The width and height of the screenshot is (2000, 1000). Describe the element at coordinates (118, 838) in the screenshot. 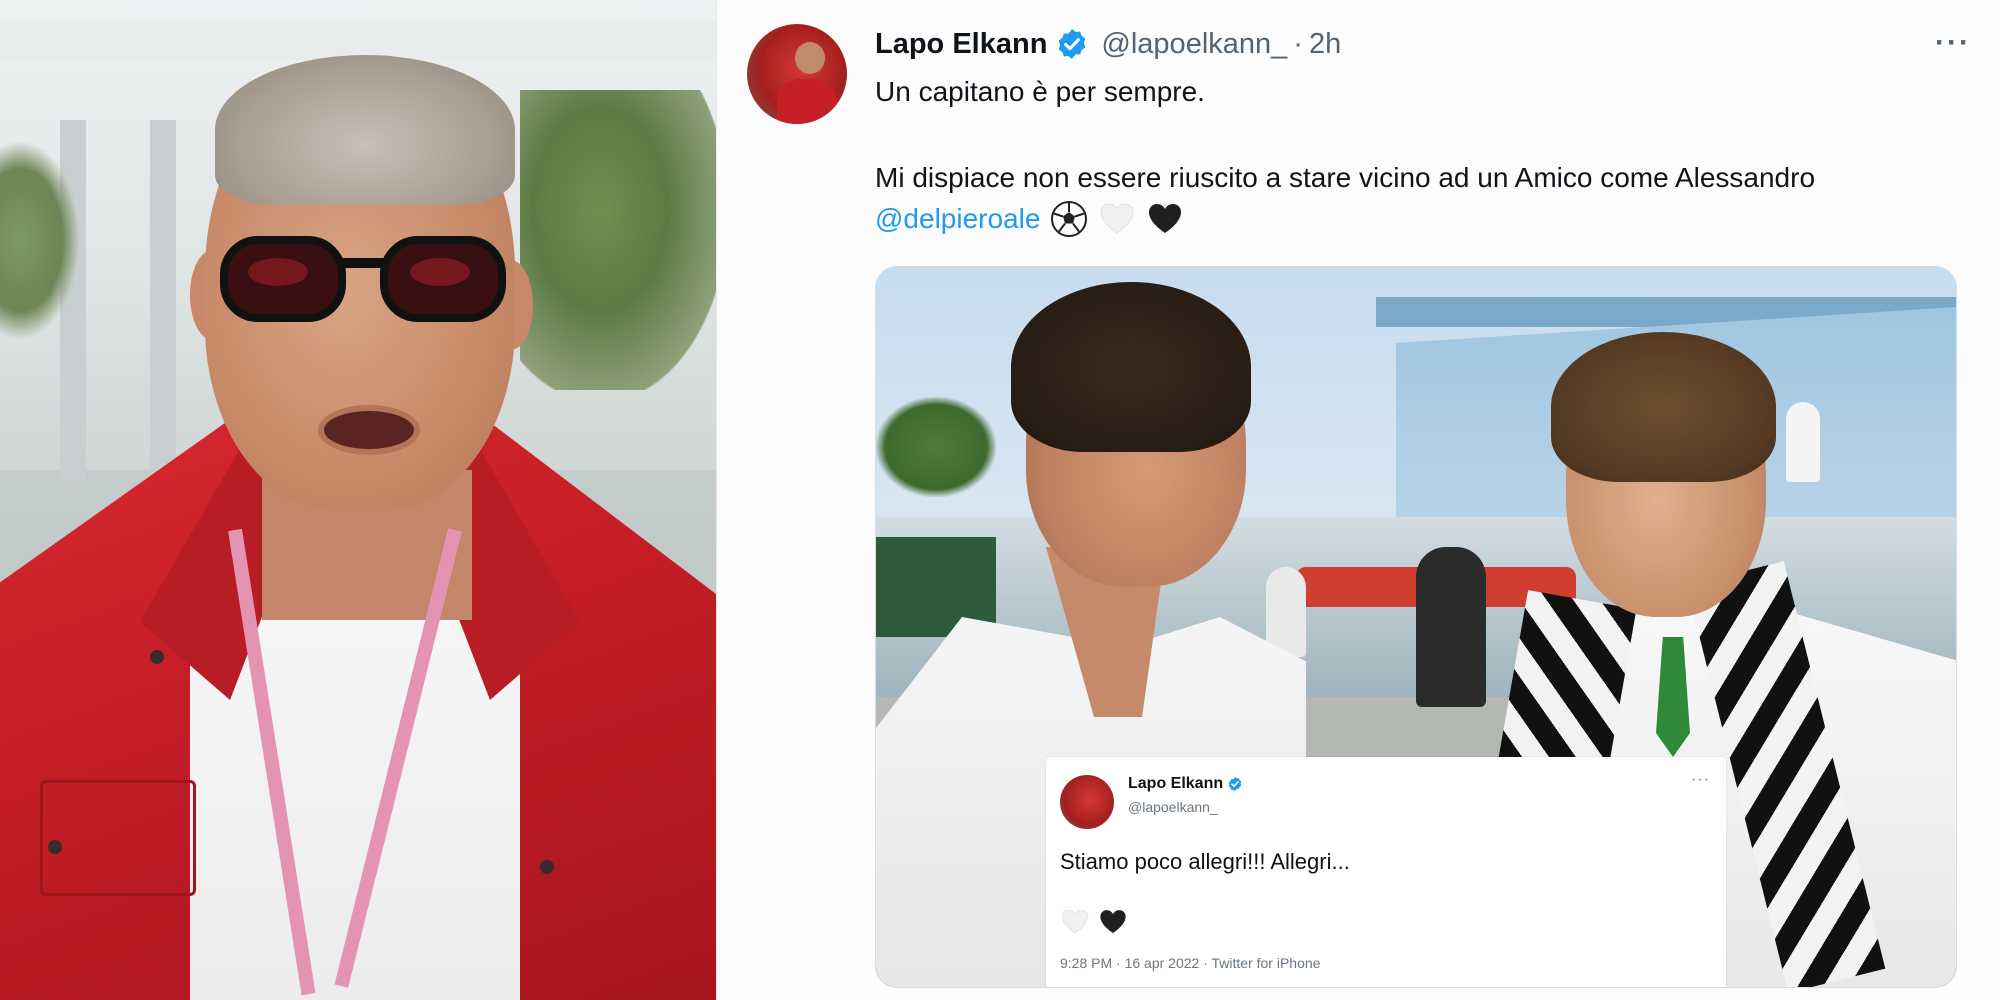

I see `shirt-pocket` at that location.